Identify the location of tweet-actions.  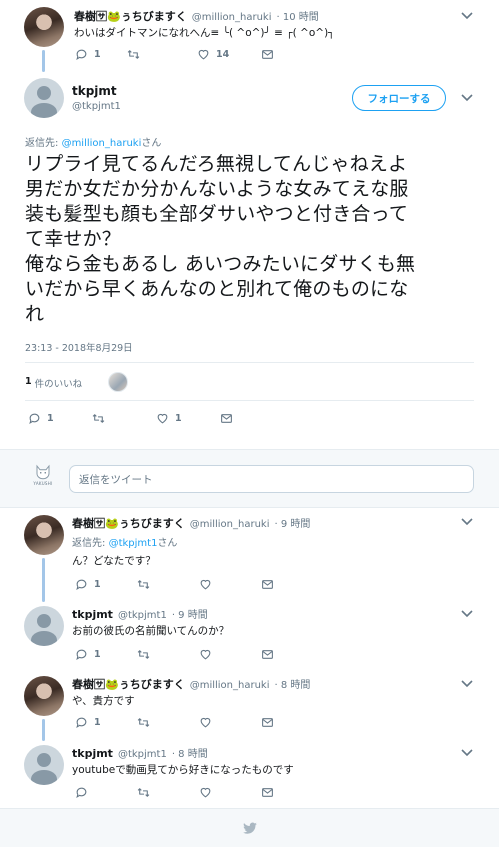
(174, 792).